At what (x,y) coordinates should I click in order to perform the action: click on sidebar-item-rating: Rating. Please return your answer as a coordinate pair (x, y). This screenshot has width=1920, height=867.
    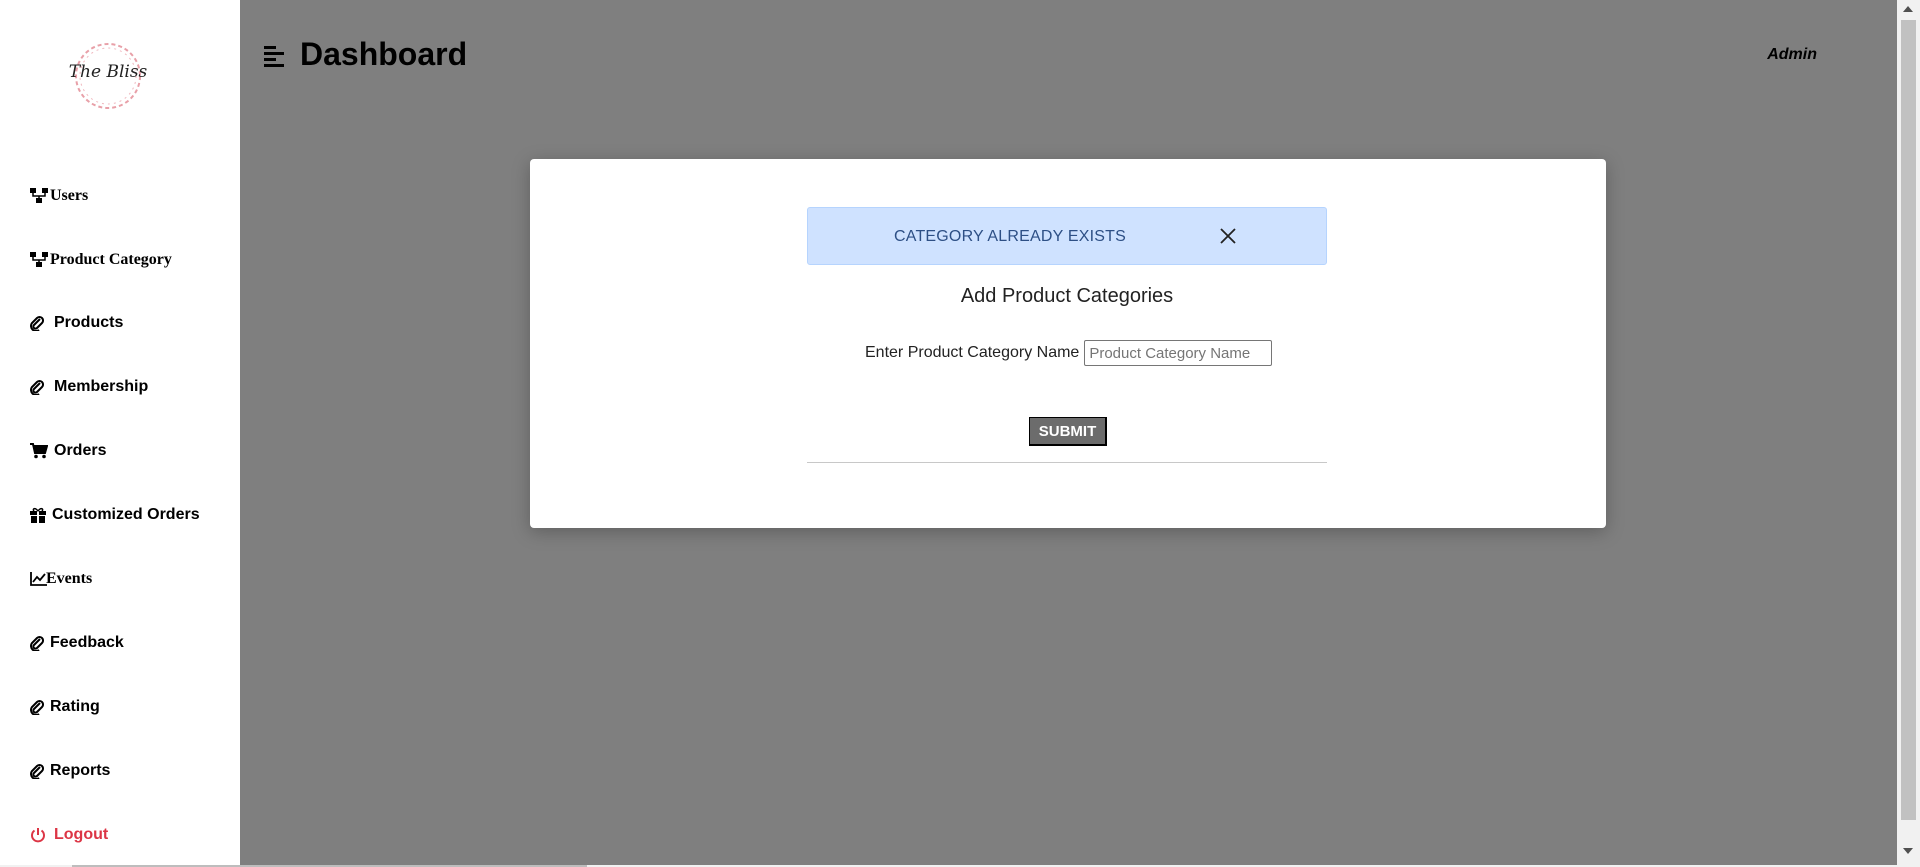
    Looking at the image, I should click on (65, 707).